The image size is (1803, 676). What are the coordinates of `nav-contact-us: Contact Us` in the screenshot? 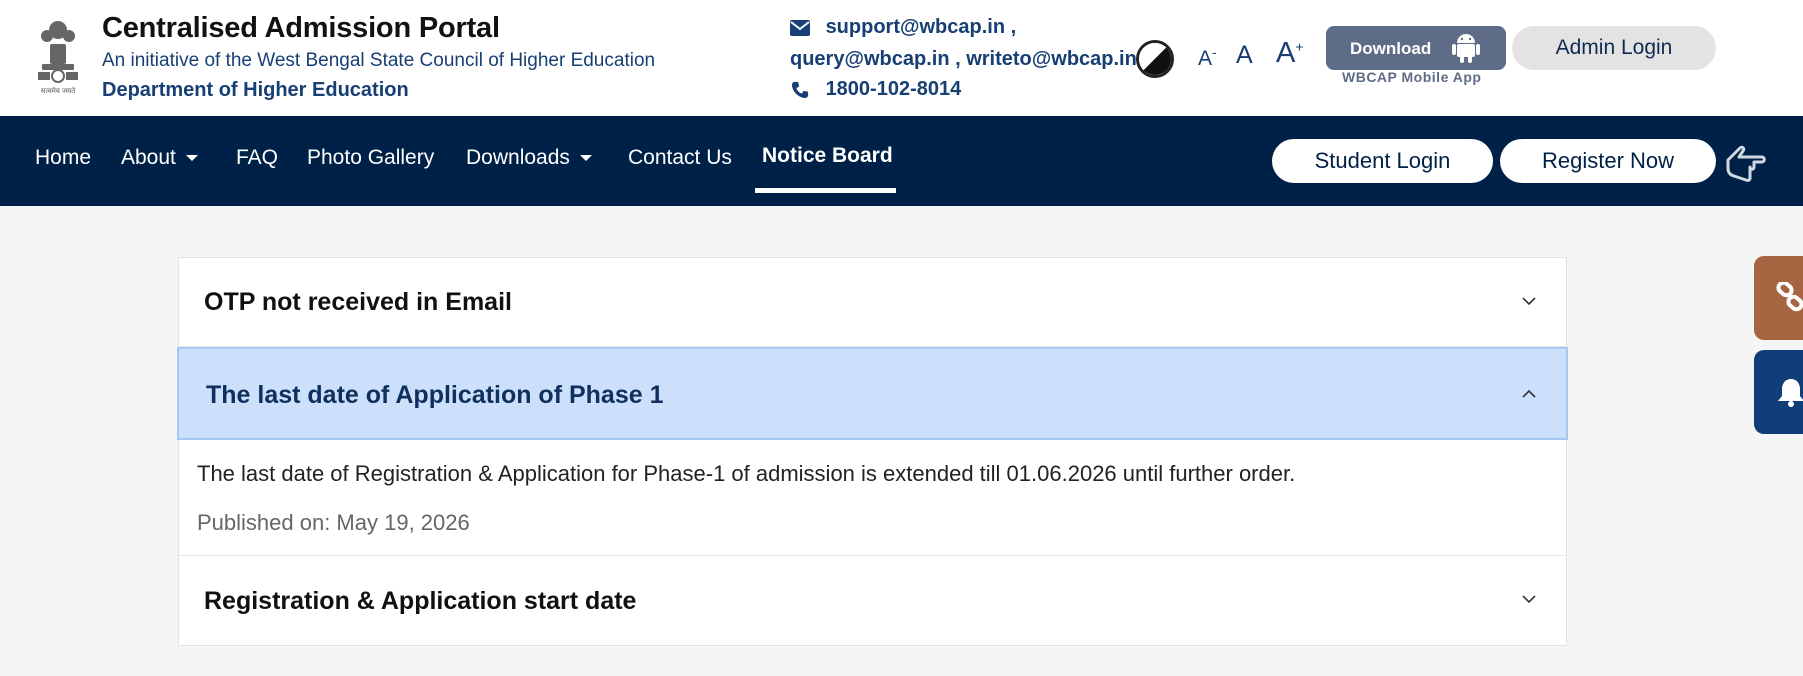 It's located at (680, 158).